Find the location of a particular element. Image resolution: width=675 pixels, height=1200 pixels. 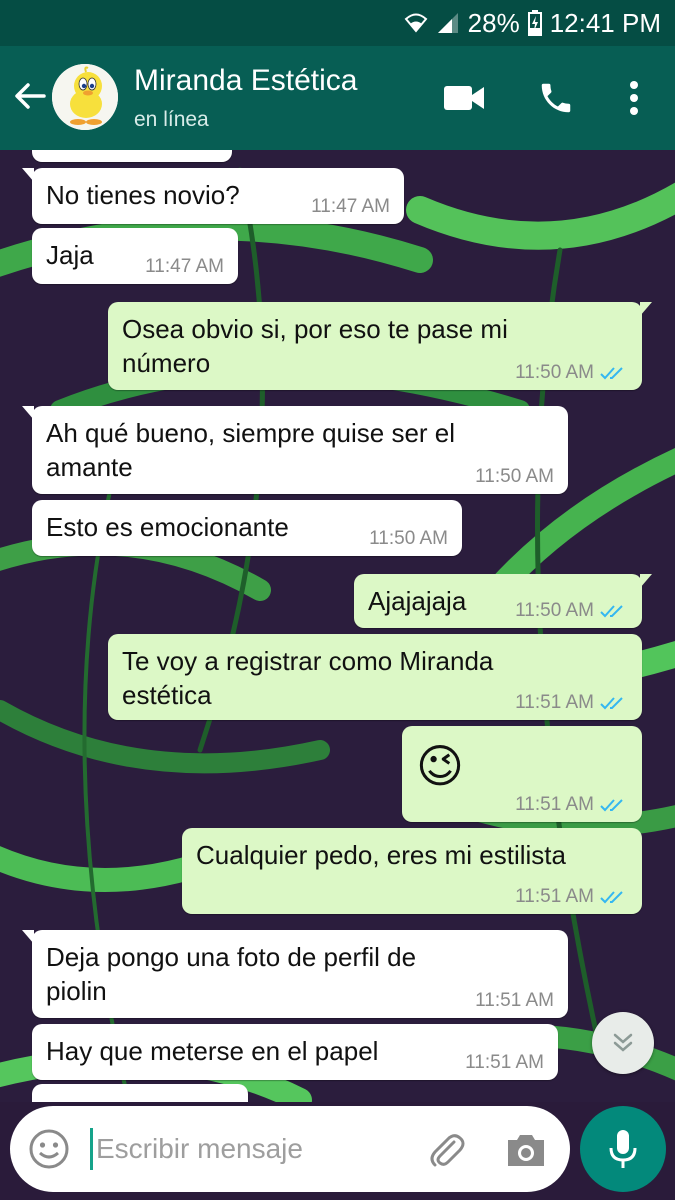

battery-icon is located at coordinates (534, 23).